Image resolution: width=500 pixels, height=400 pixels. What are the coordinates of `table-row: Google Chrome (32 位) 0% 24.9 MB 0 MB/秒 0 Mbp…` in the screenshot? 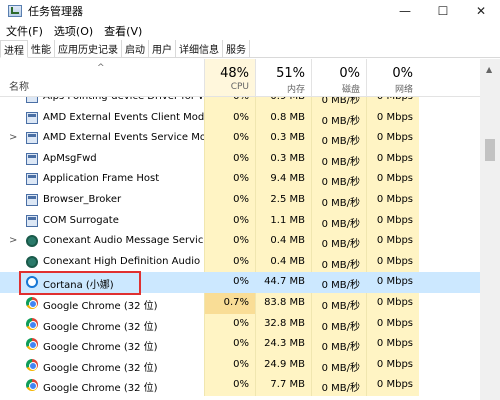 It's located at (240, 365).